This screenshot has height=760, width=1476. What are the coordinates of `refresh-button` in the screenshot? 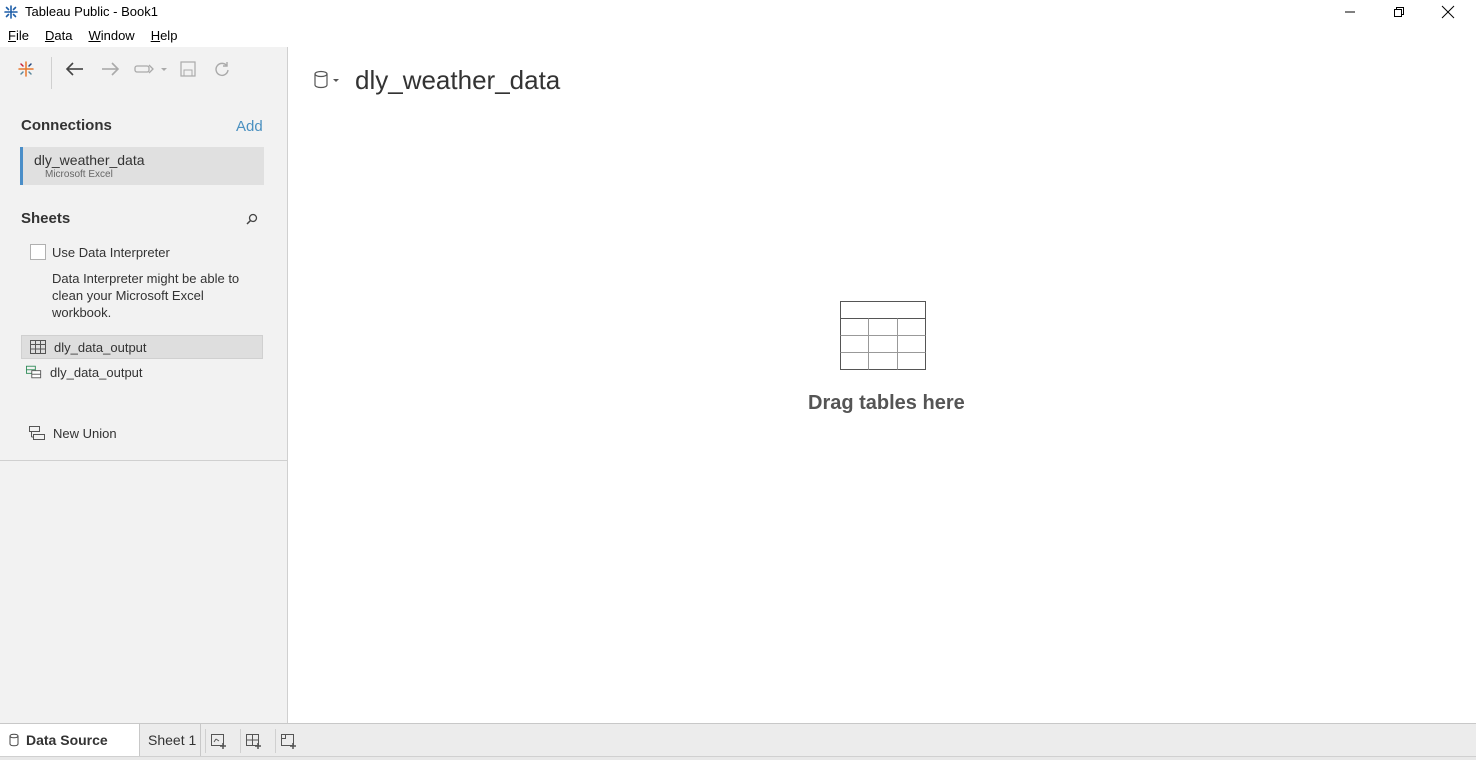 It's located at (222, 69).